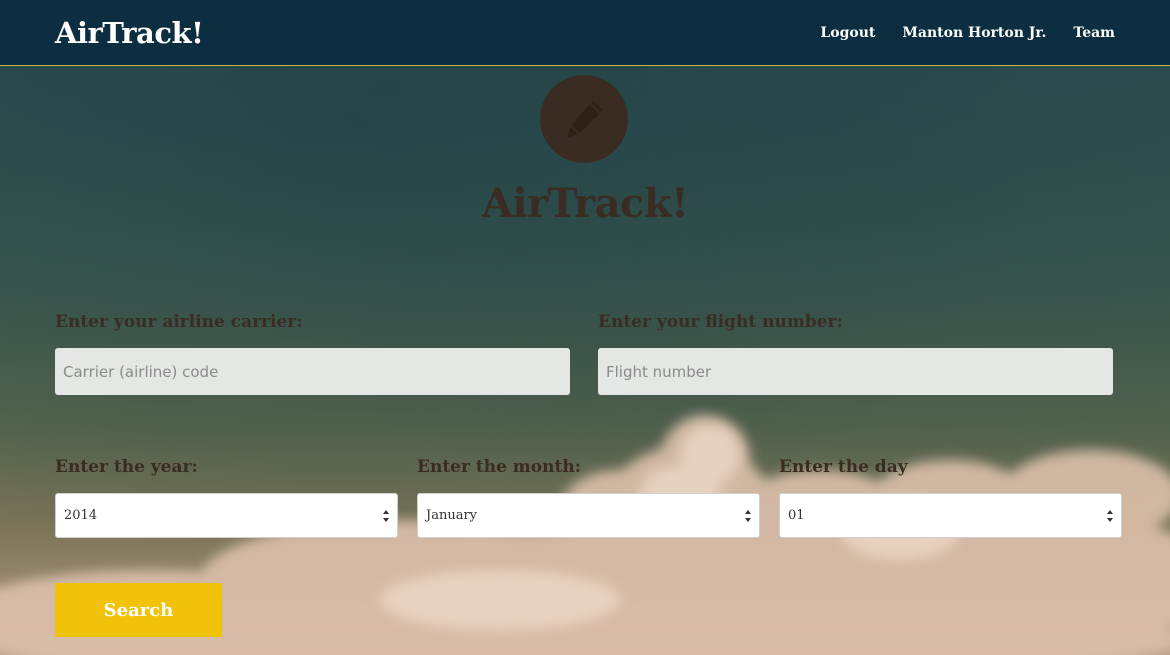 This screenshot has height=655, width=1170. I want to click on day-label: Enter the day, so click(843, 467).